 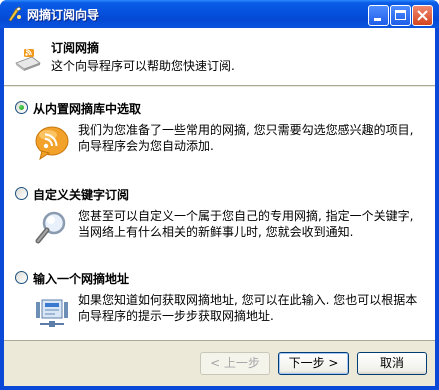 I want to click on maximize-button, so click(x=400, y=15).